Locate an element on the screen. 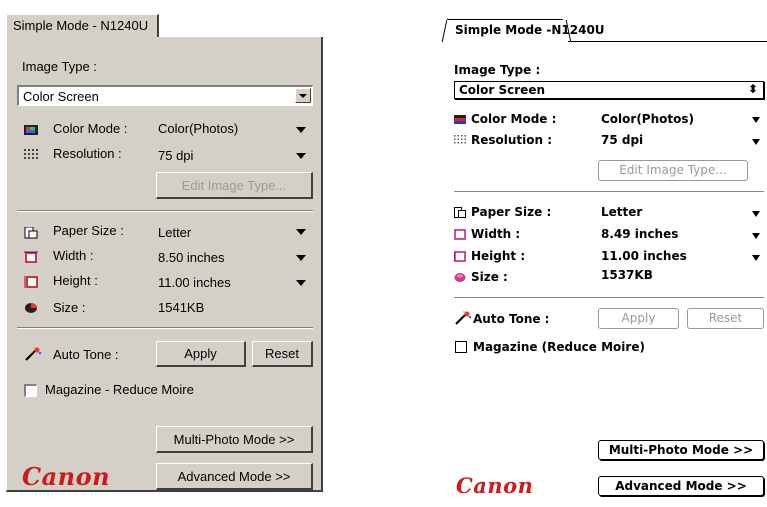 The image size is (767, 507). tab-simple-mode: Simple Mode -N1240U is located at coordinates (526, 30).